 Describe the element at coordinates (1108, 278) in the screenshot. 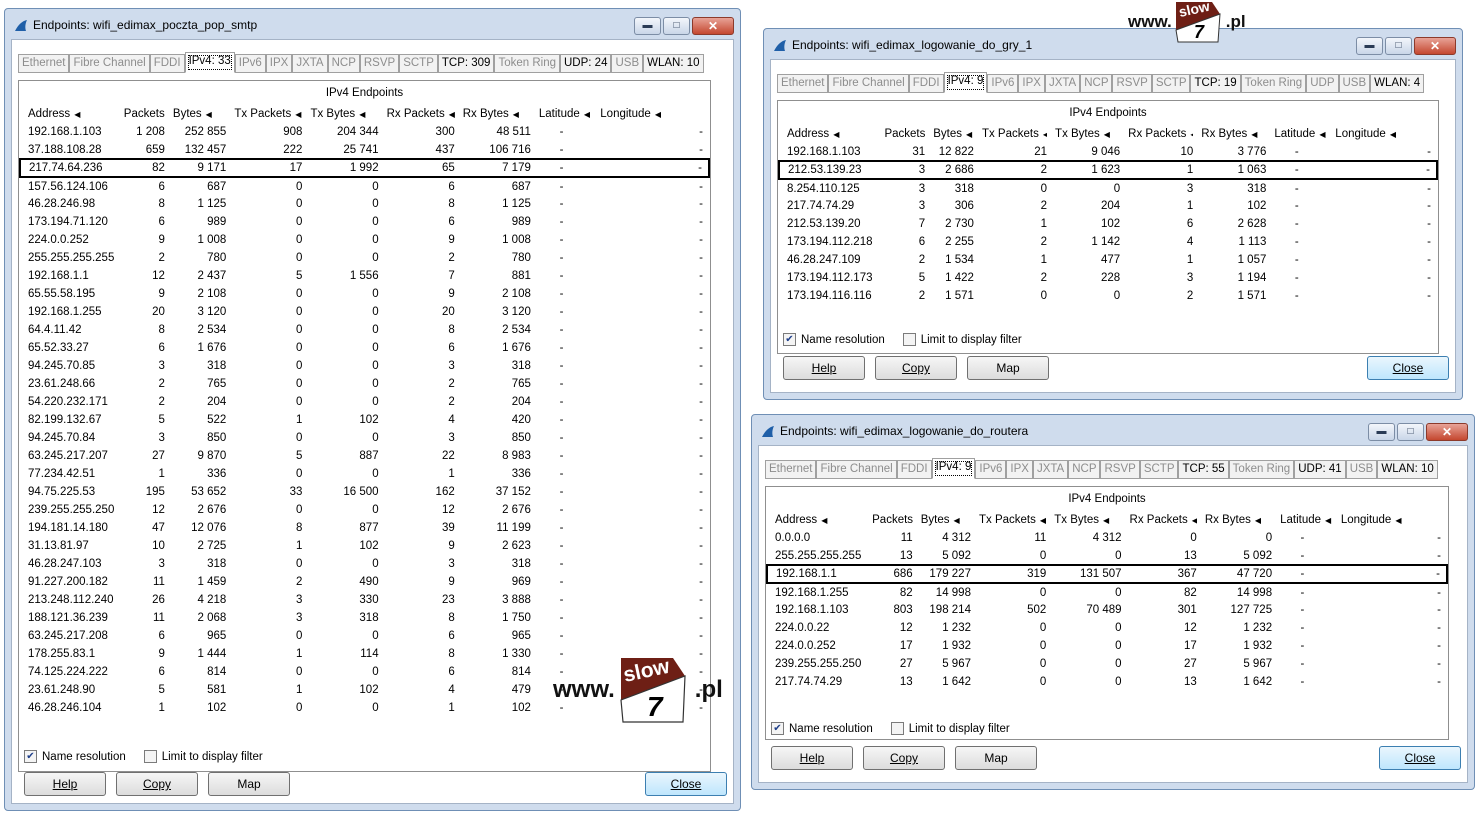

I see `table-row: 173.194.112.173 5 1 422 2 228 3 1 194 - -` at that location.